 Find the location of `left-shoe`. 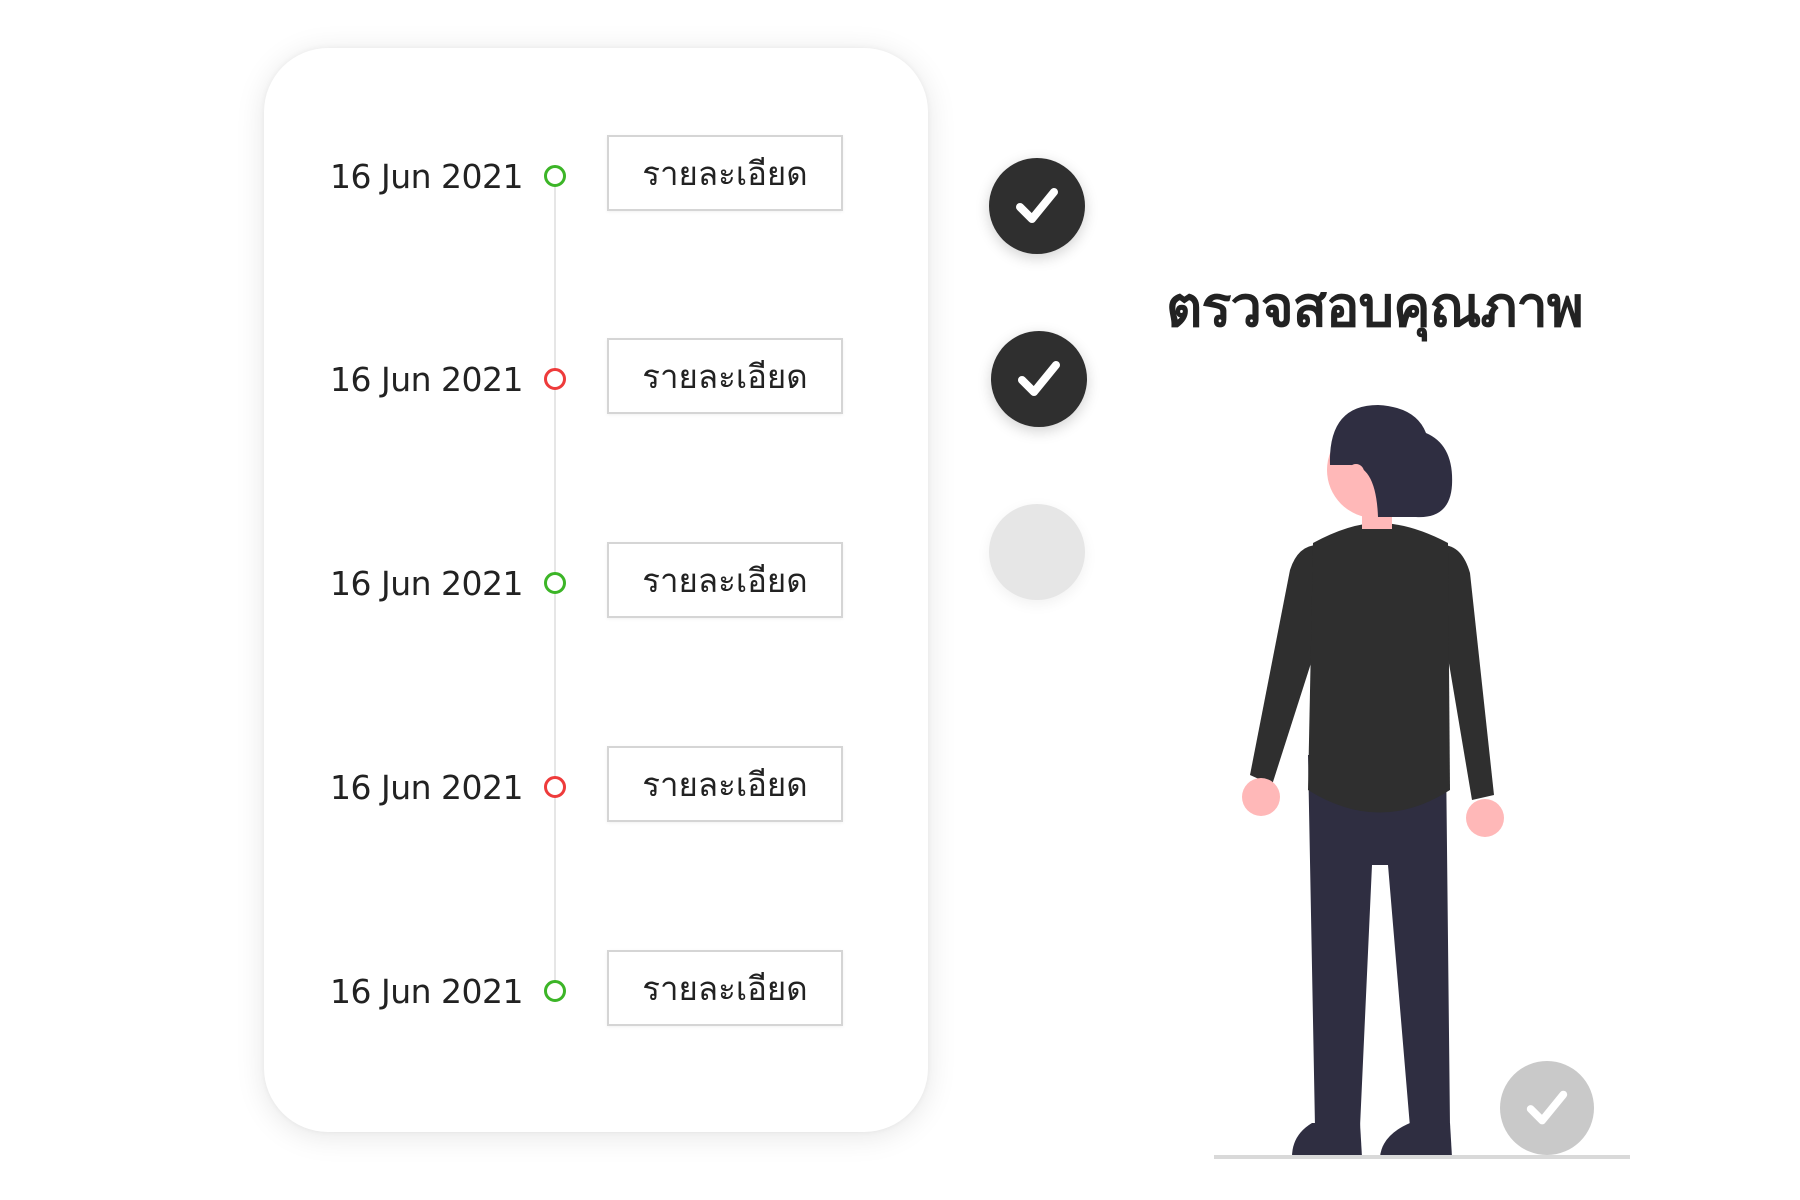

left-shoe is located at coordinates (1327, 1140).